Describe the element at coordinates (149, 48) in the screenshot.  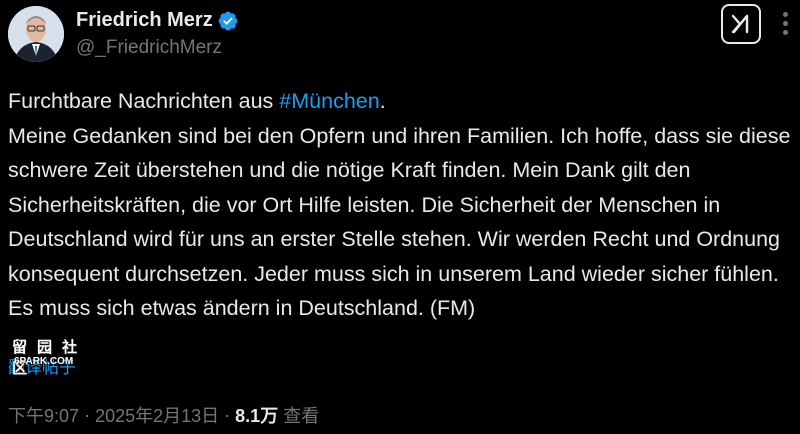
I see `author-handle: @_FriedrichMerz` at that location.